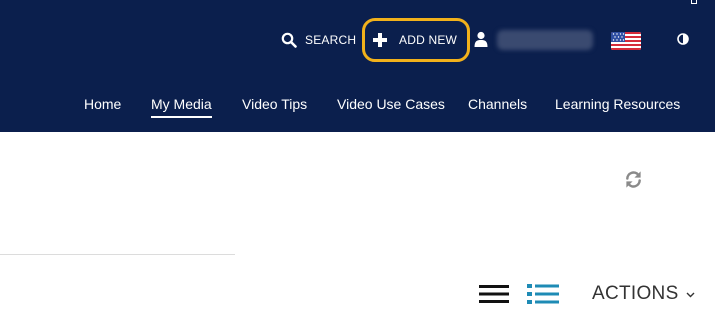 The image size is (715, 328). I want to click on actions-dropdown: ACTIONS, so click(643, 294).